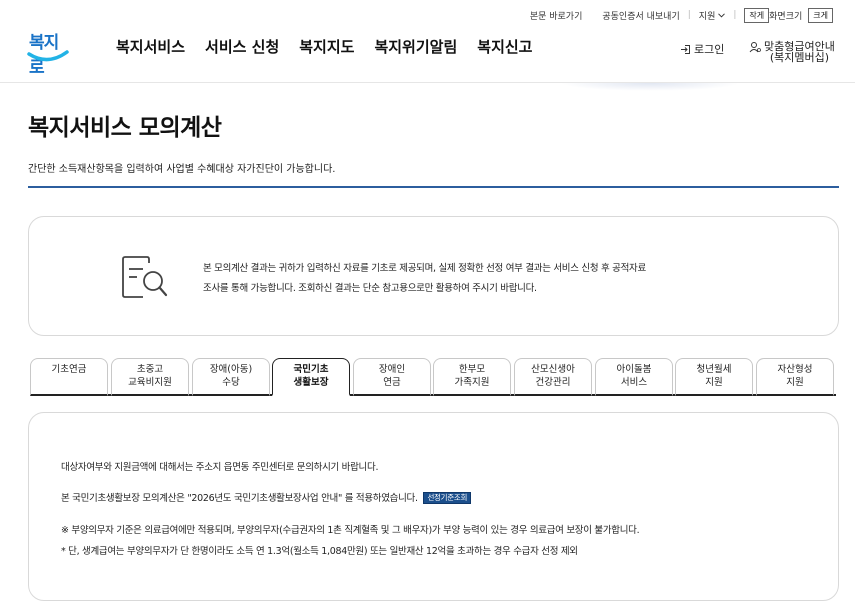 This screenshot has height=611, width=855. Describe the element at coordinates (69, 377) in the screenshot. I see `tab-basic-pension: 기초연금` at that location.